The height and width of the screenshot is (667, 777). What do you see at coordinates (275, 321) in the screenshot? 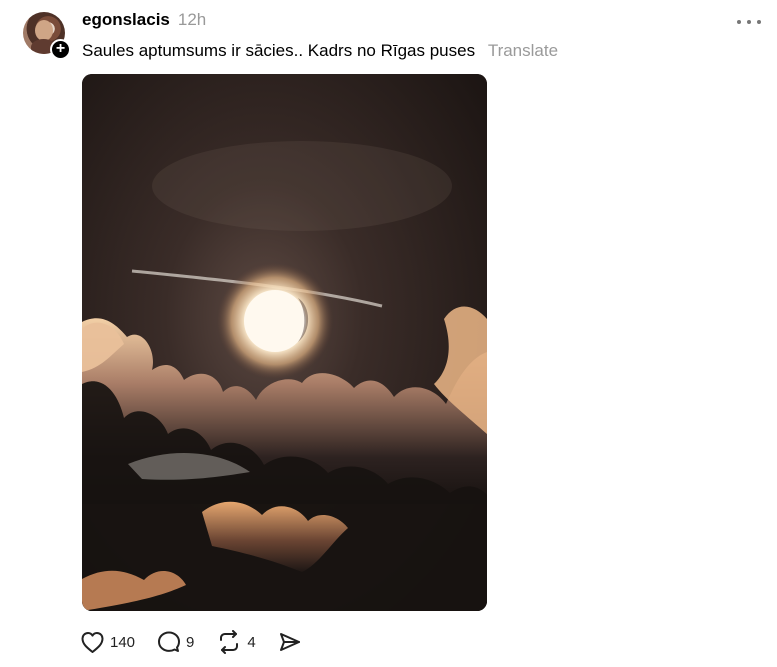
I see `sun-eclipse` at bounding box center [275, 321].